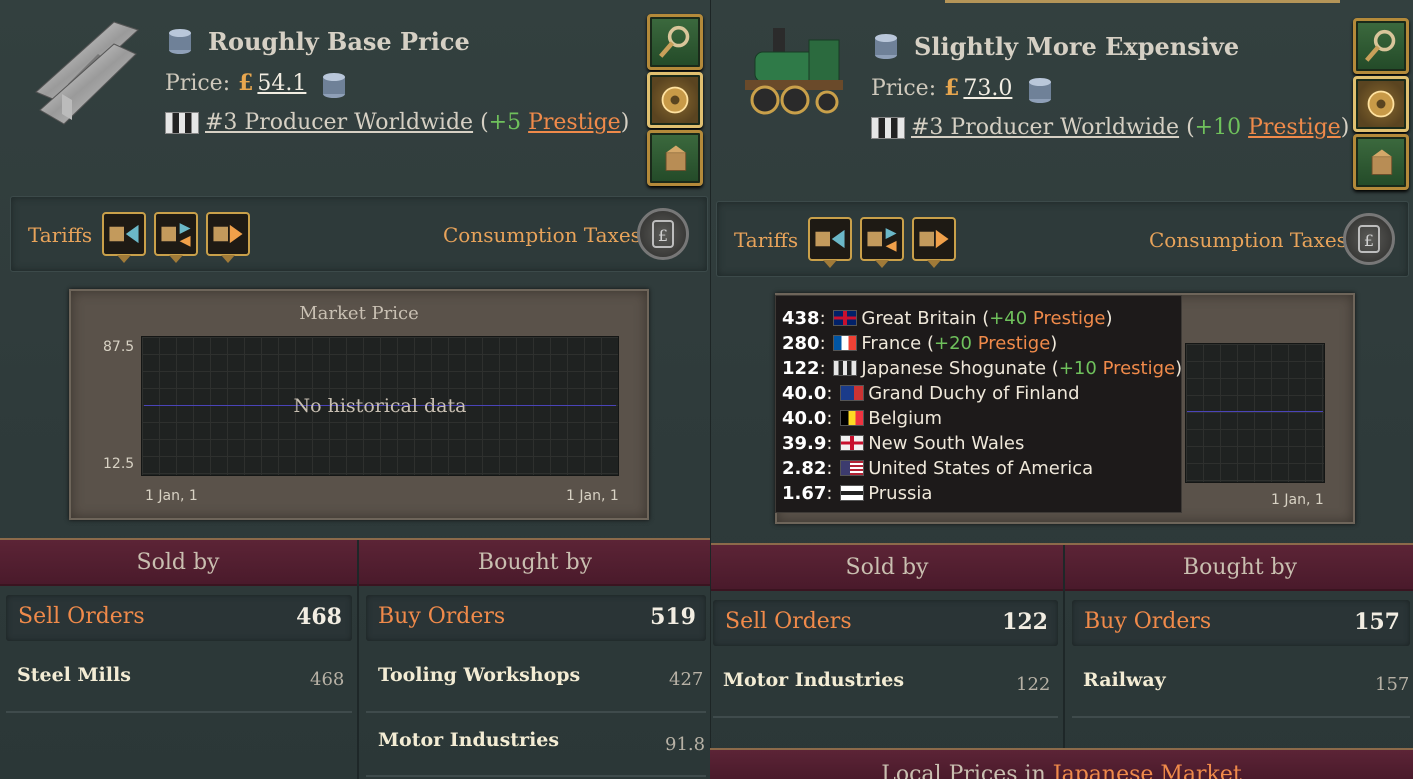 This screenshot has height=779, width=1413. Describe the element at coordinates (1110, 127) in the screenshot. I see `producer-rank: #3 Producer Worldwide (+10 Prestige)` at that location.